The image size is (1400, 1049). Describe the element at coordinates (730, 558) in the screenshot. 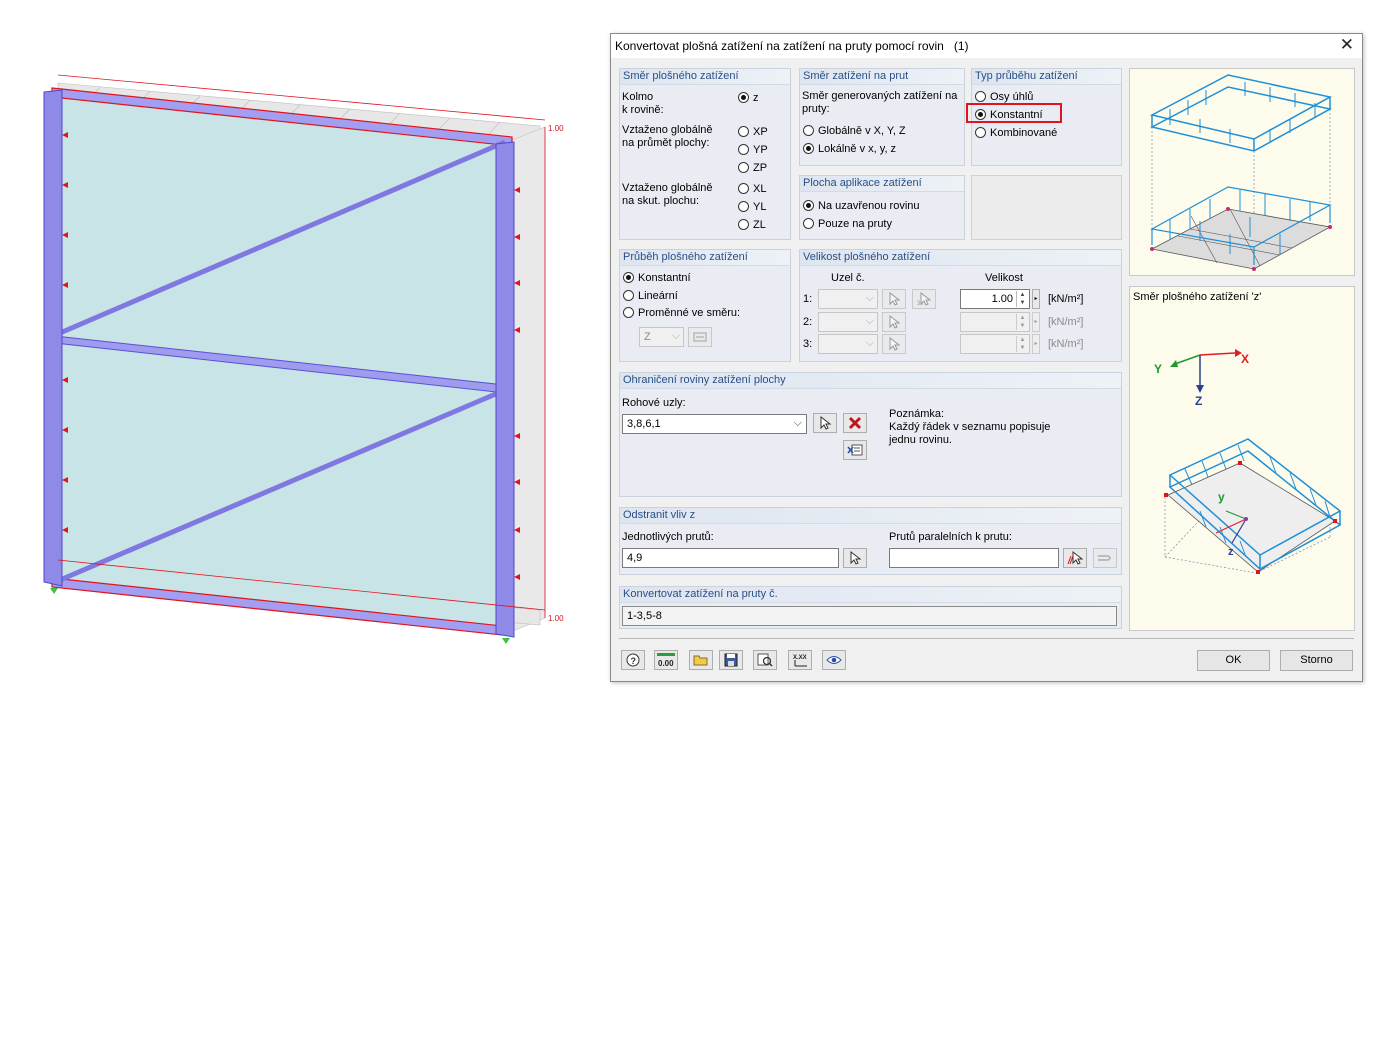

I see `single-members-input: 4,9` at that location.